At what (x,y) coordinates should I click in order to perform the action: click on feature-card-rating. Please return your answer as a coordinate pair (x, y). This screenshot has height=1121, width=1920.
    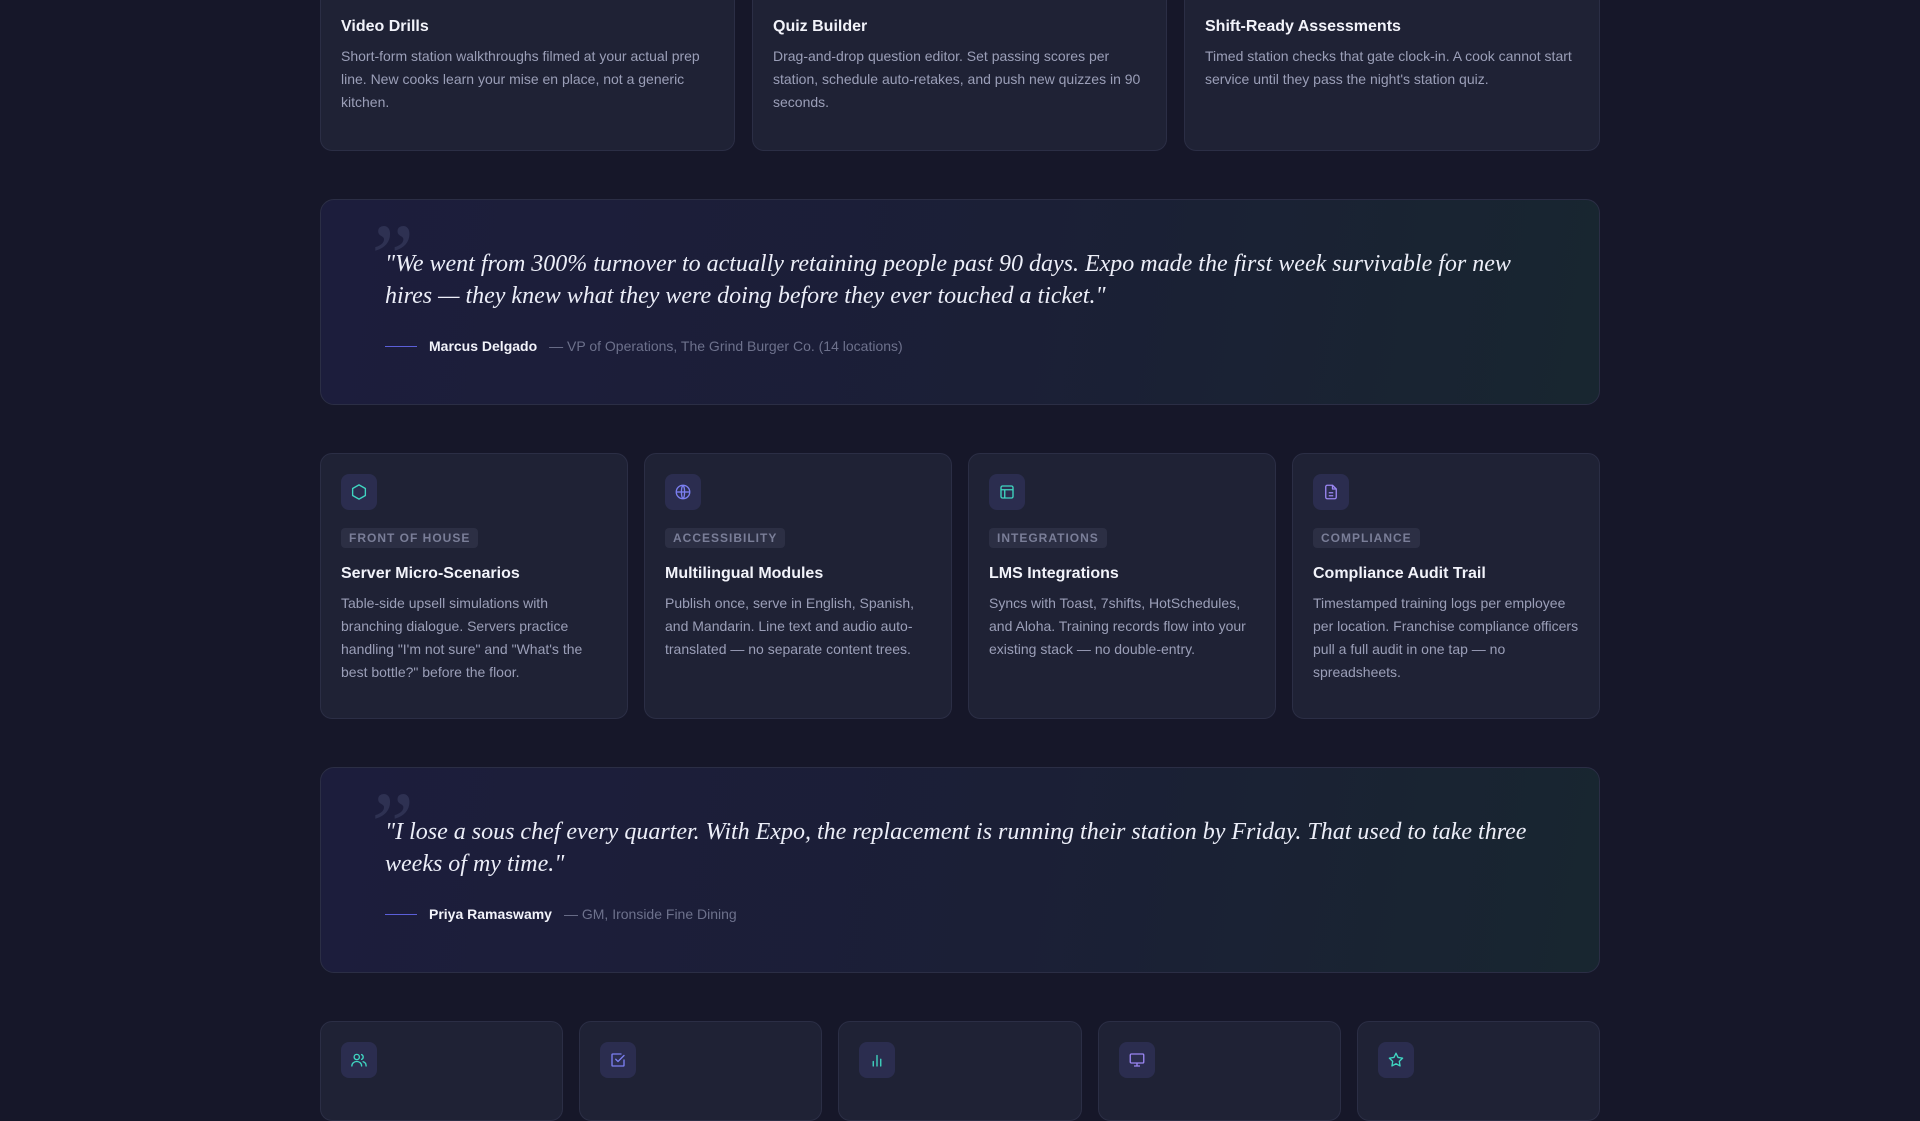
    Looking at the image, I should click on (1478, 1071).